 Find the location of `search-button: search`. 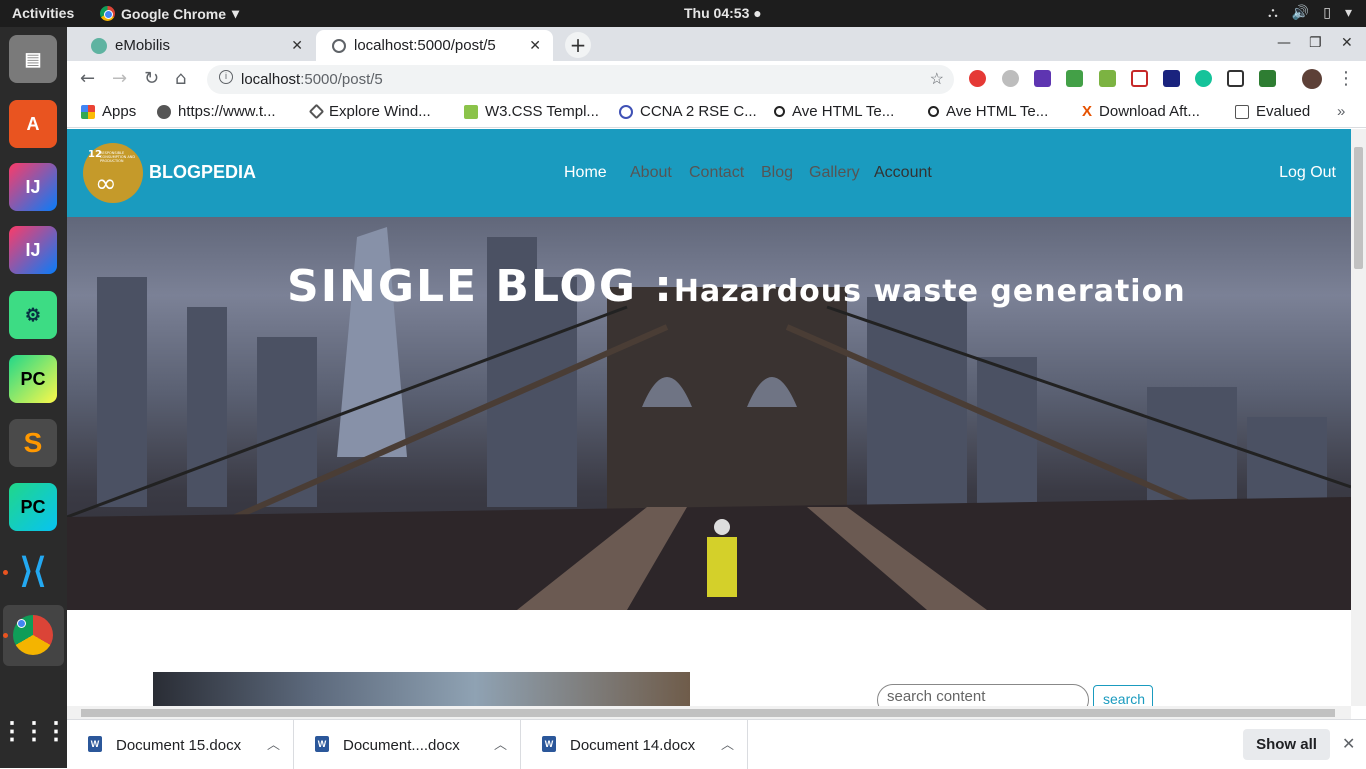

search-button: search is located at coordinates (1123, 695).